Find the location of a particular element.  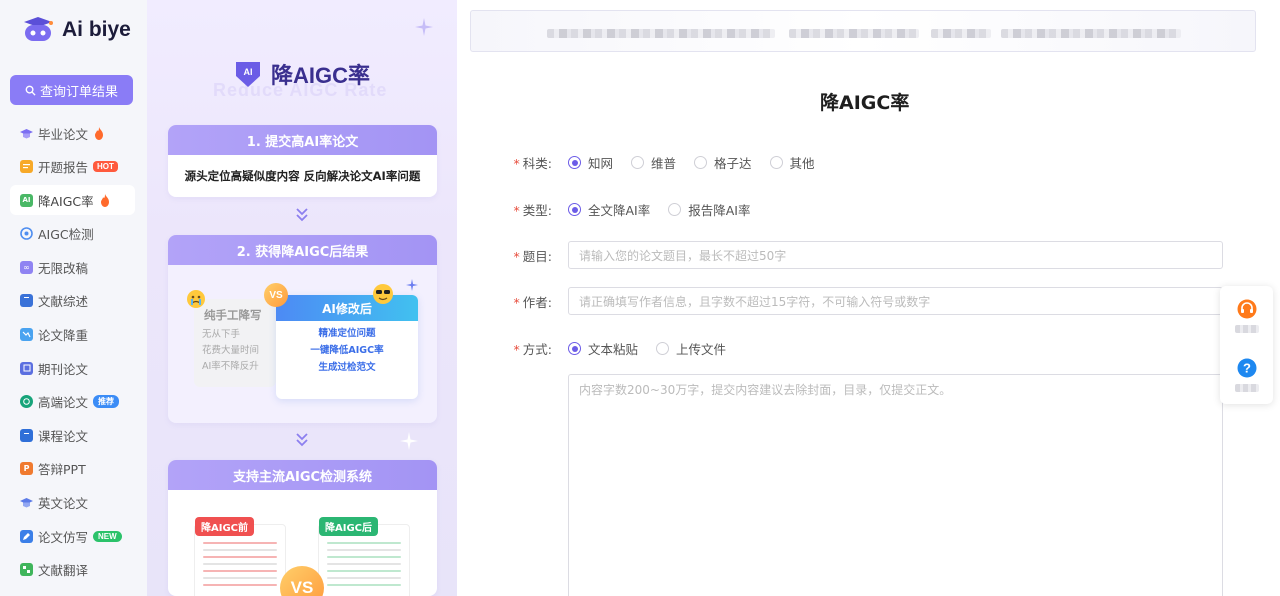

method-option-paste: 文本粘贴 is located at coordinates (603, 348).